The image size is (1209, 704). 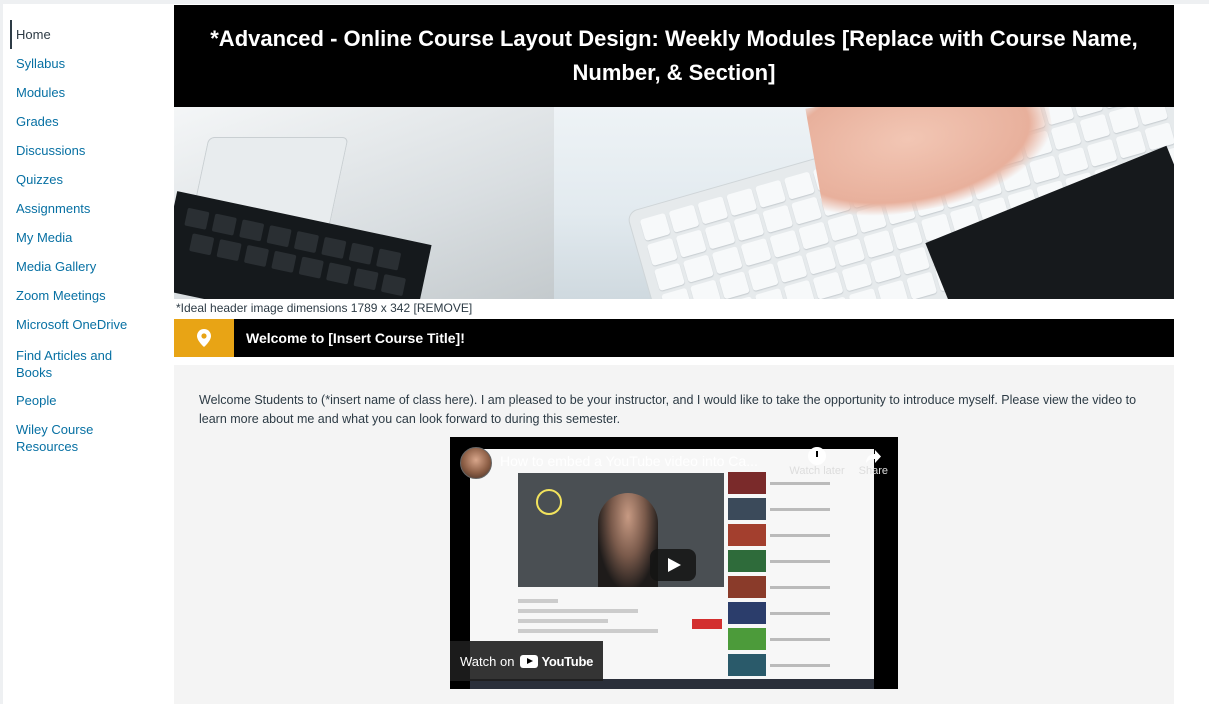 I want to click on watch-on-label: Watch on, so click(x=487, y=661).